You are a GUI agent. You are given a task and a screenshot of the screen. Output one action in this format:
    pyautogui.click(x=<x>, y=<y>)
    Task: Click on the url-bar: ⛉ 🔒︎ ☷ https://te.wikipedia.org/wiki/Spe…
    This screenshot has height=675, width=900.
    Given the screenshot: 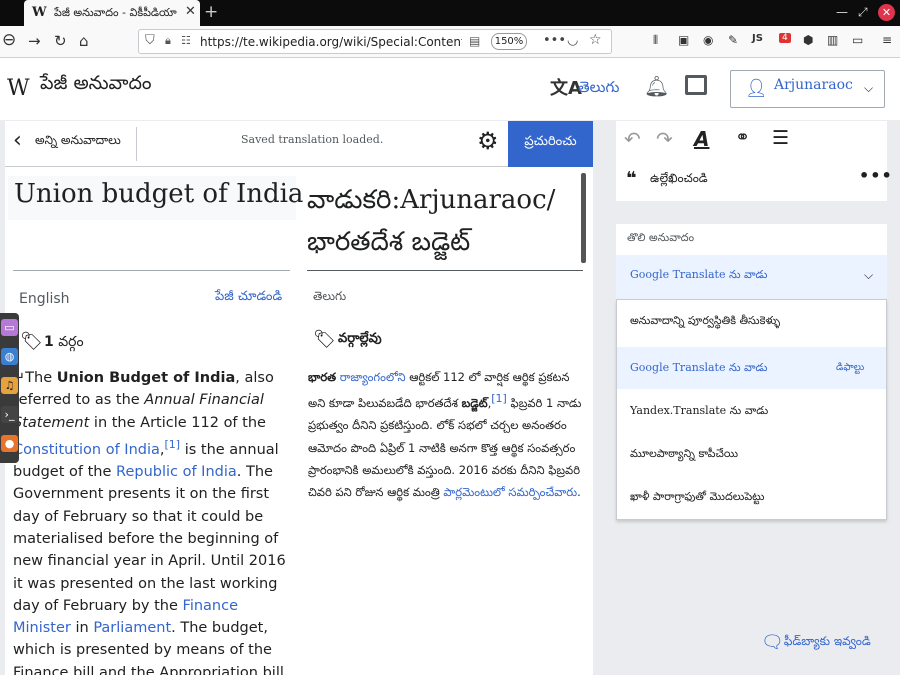 What is the action you would take?
    pyautogui.click(x=375, y=41)
    